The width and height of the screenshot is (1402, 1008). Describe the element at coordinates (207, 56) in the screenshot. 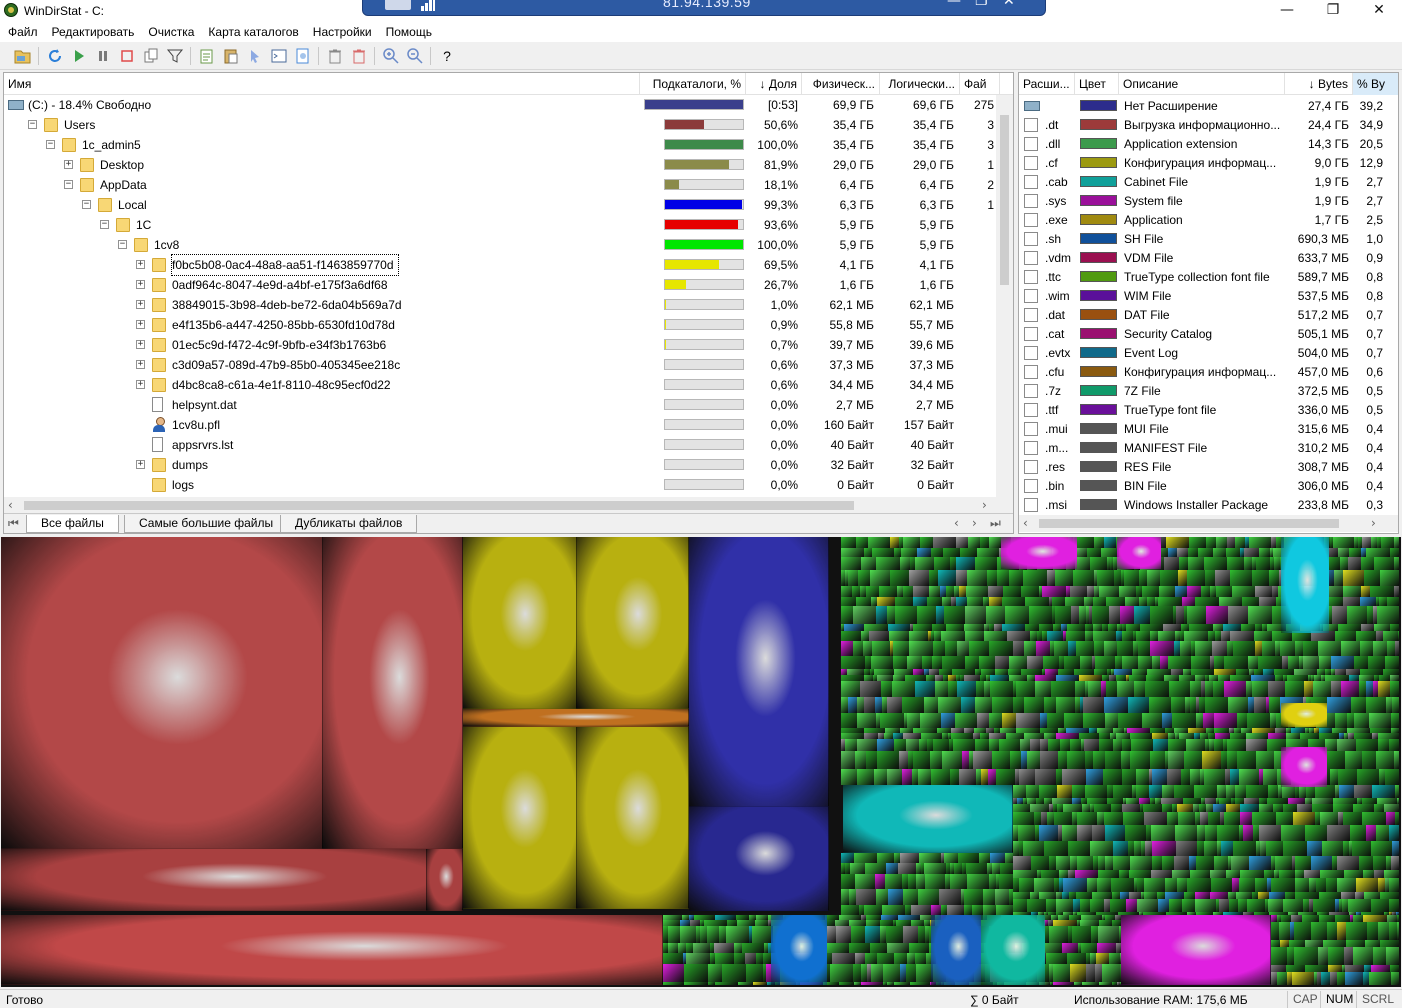

I see `explorer-icon` at that location.